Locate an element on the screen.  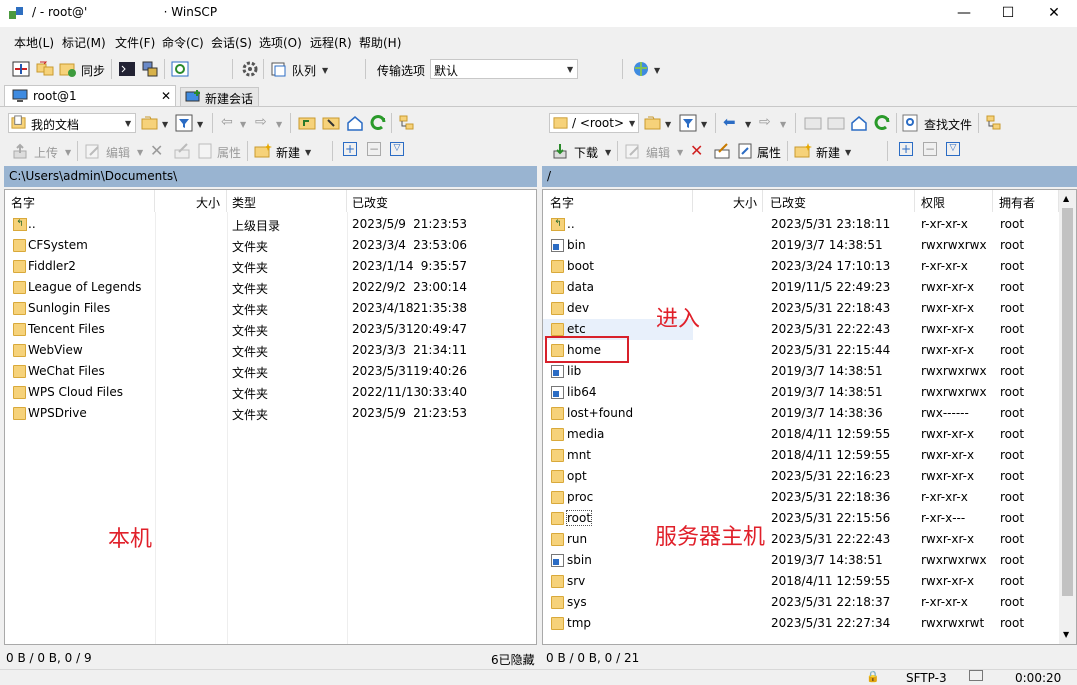
scroll-down-icon: ▼ is located at coordinates (1066, 634).